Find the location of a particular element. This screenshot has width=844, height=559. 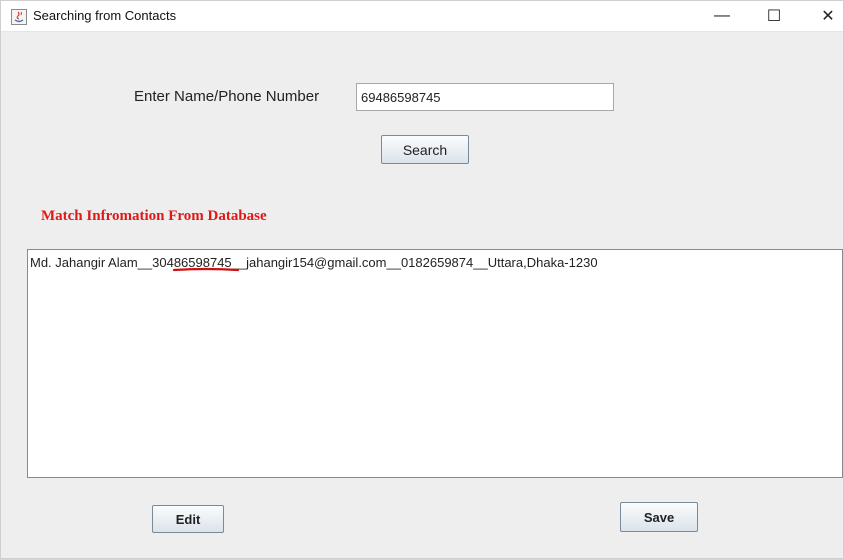

search-button: Search is located at coordinates (425, 149).